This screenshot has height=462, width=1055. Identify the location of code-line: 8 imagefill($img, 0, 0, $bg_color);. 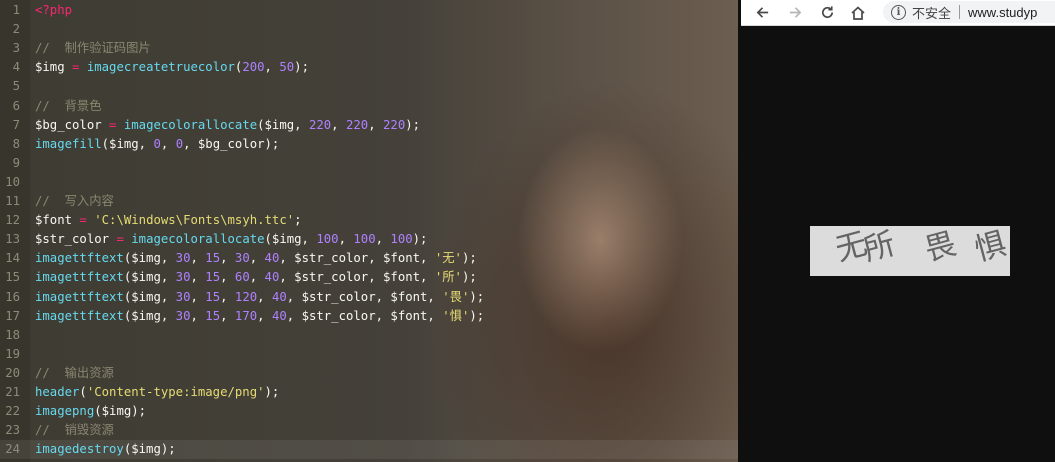
(369, 144).